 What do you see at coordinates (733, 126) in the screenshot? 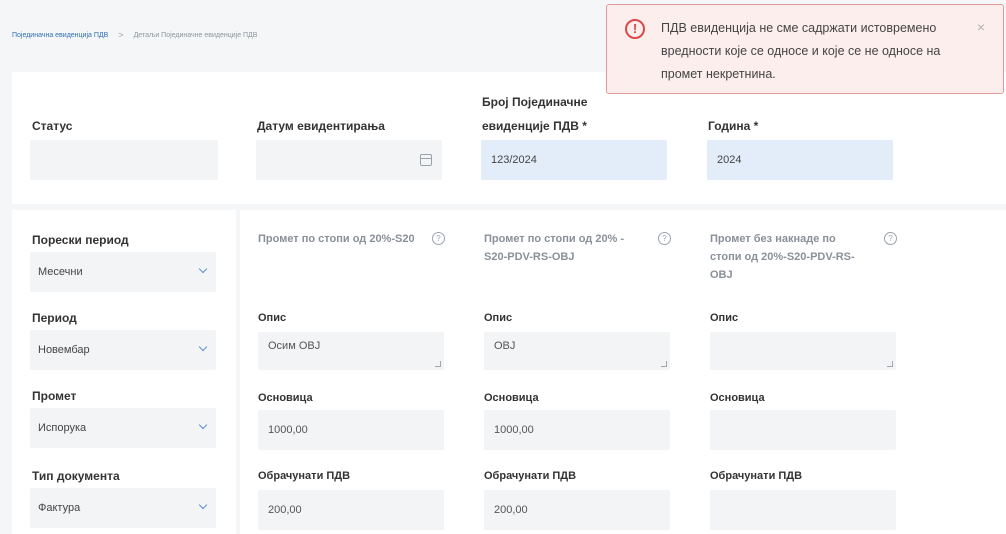
I see `year-label: Година *` at bounding box center [733, 126].